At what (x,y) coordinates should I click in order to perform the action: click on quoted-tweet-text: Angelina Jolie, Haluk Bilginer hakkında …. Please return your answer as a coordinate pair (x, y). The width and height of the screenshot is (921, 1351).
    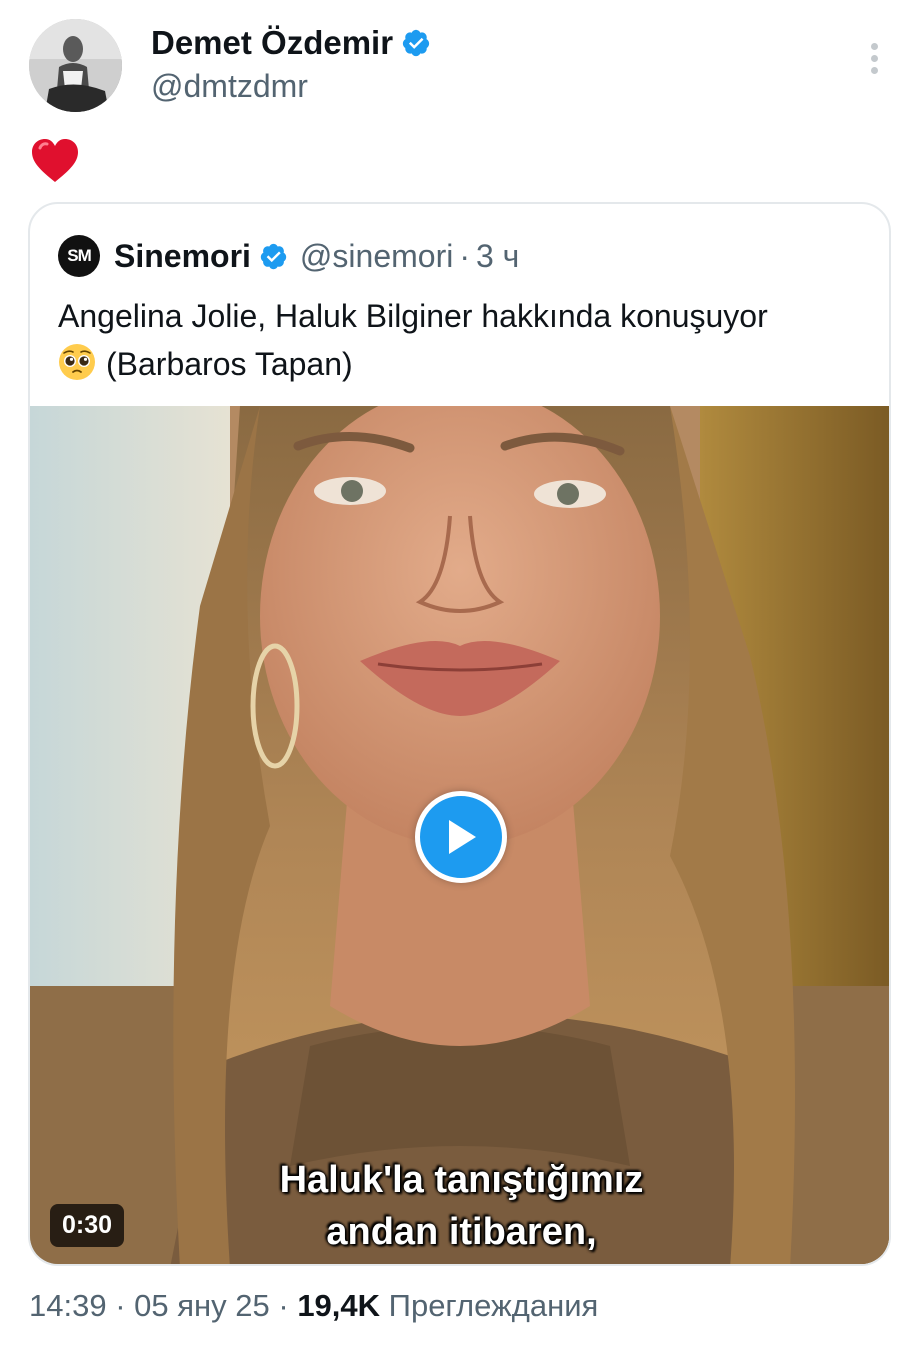
    Looking at the image, I should click on (463, 340).